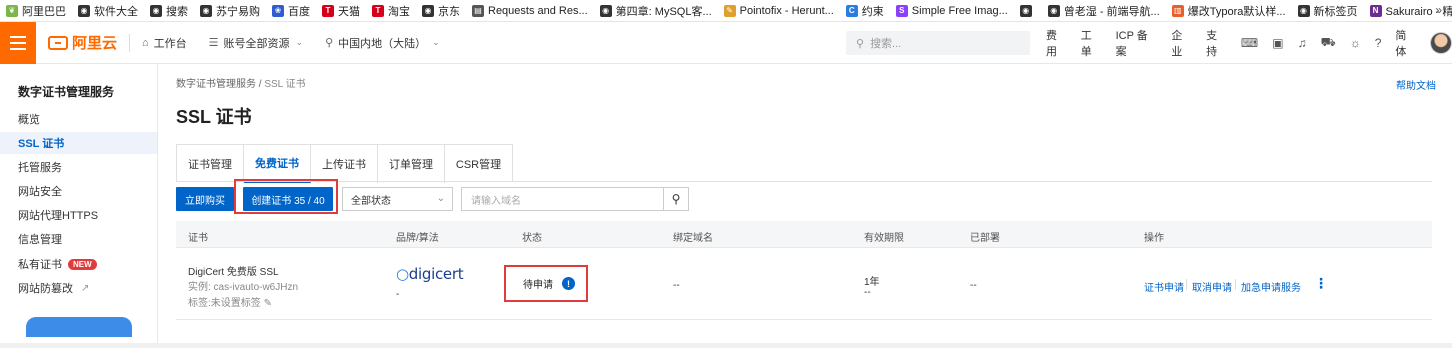  Describe the element at coordinates (78, 167) in the screenshot. I see `sidebar-item-hosting: 托管服务` at that location.